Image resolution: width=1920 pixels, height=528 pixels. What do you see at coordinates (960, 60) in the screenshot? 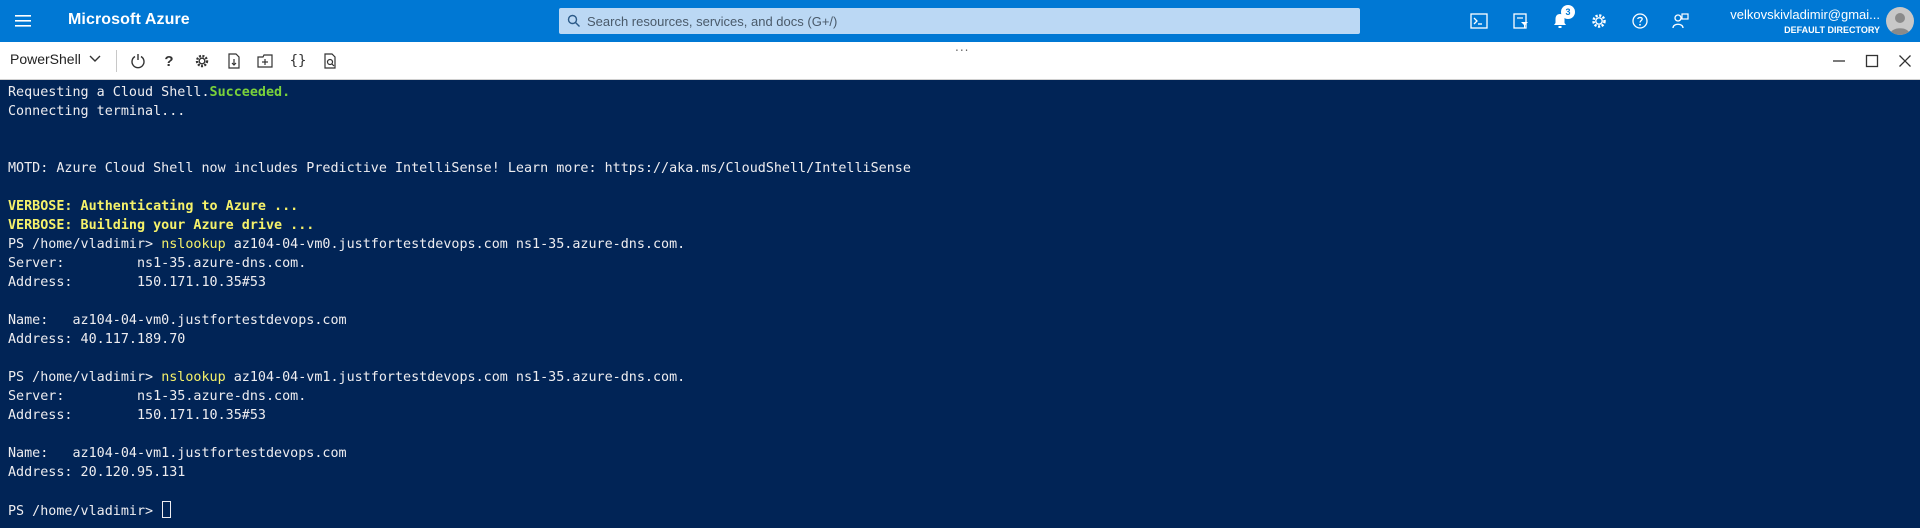
I see `cloud-shell-toolbar: ... PowerShell ? {}` at bounding box center [960, 60].